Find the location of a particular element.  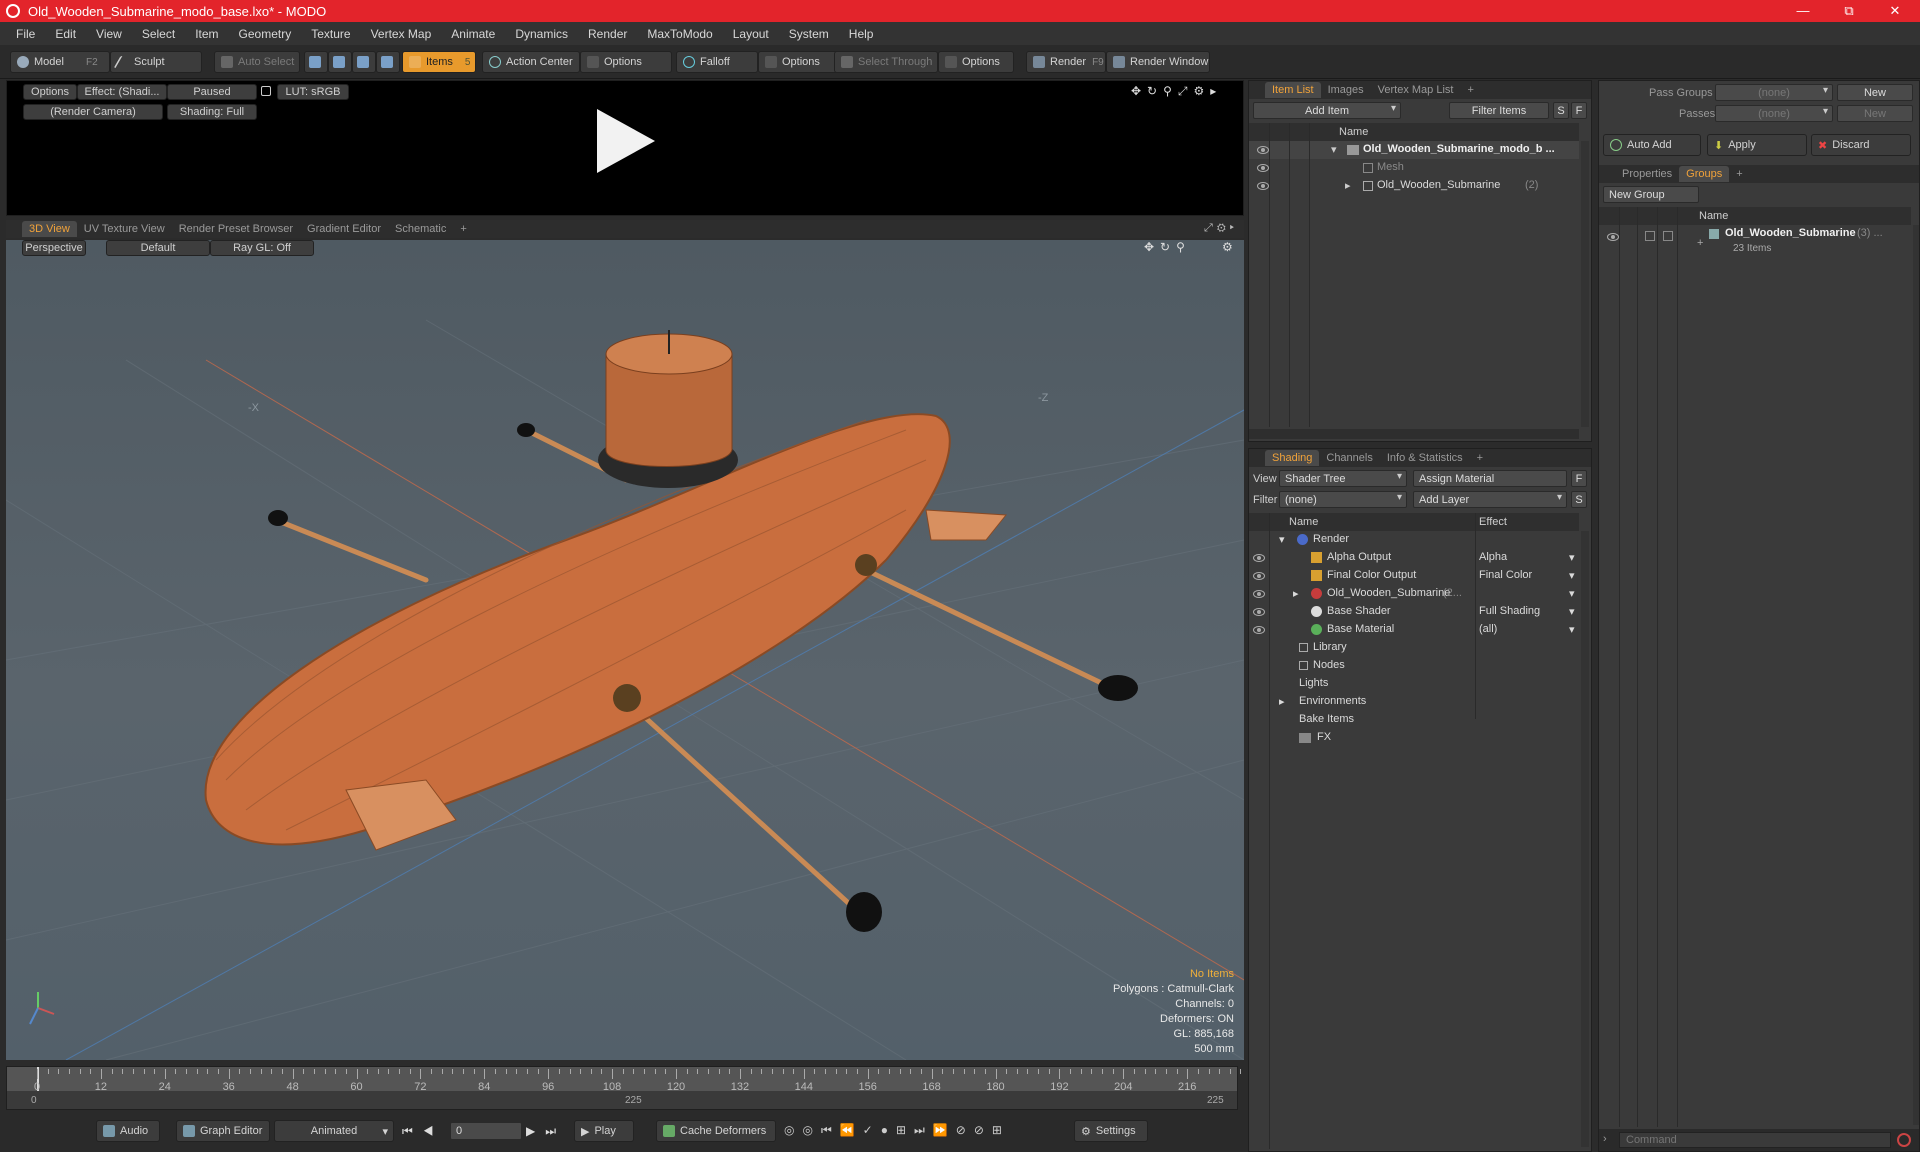

auto-select-button: Auto Select is located at coordinates (257, 62).